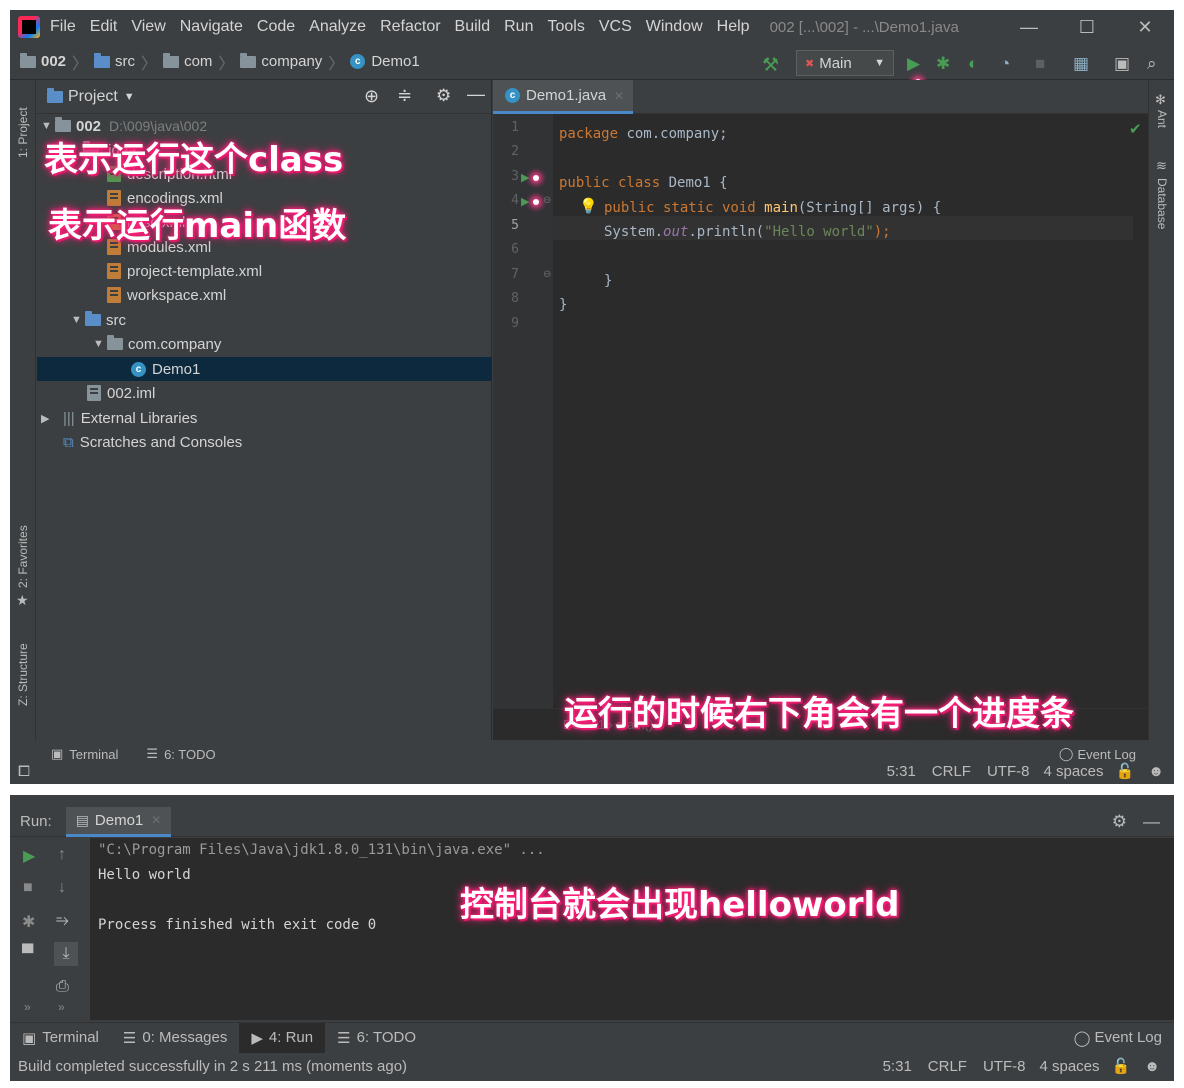 Image resolution: width=1184 pixels, height=1088 pixels. I want to click on collapse-icon: ≑, so click(404, 95).